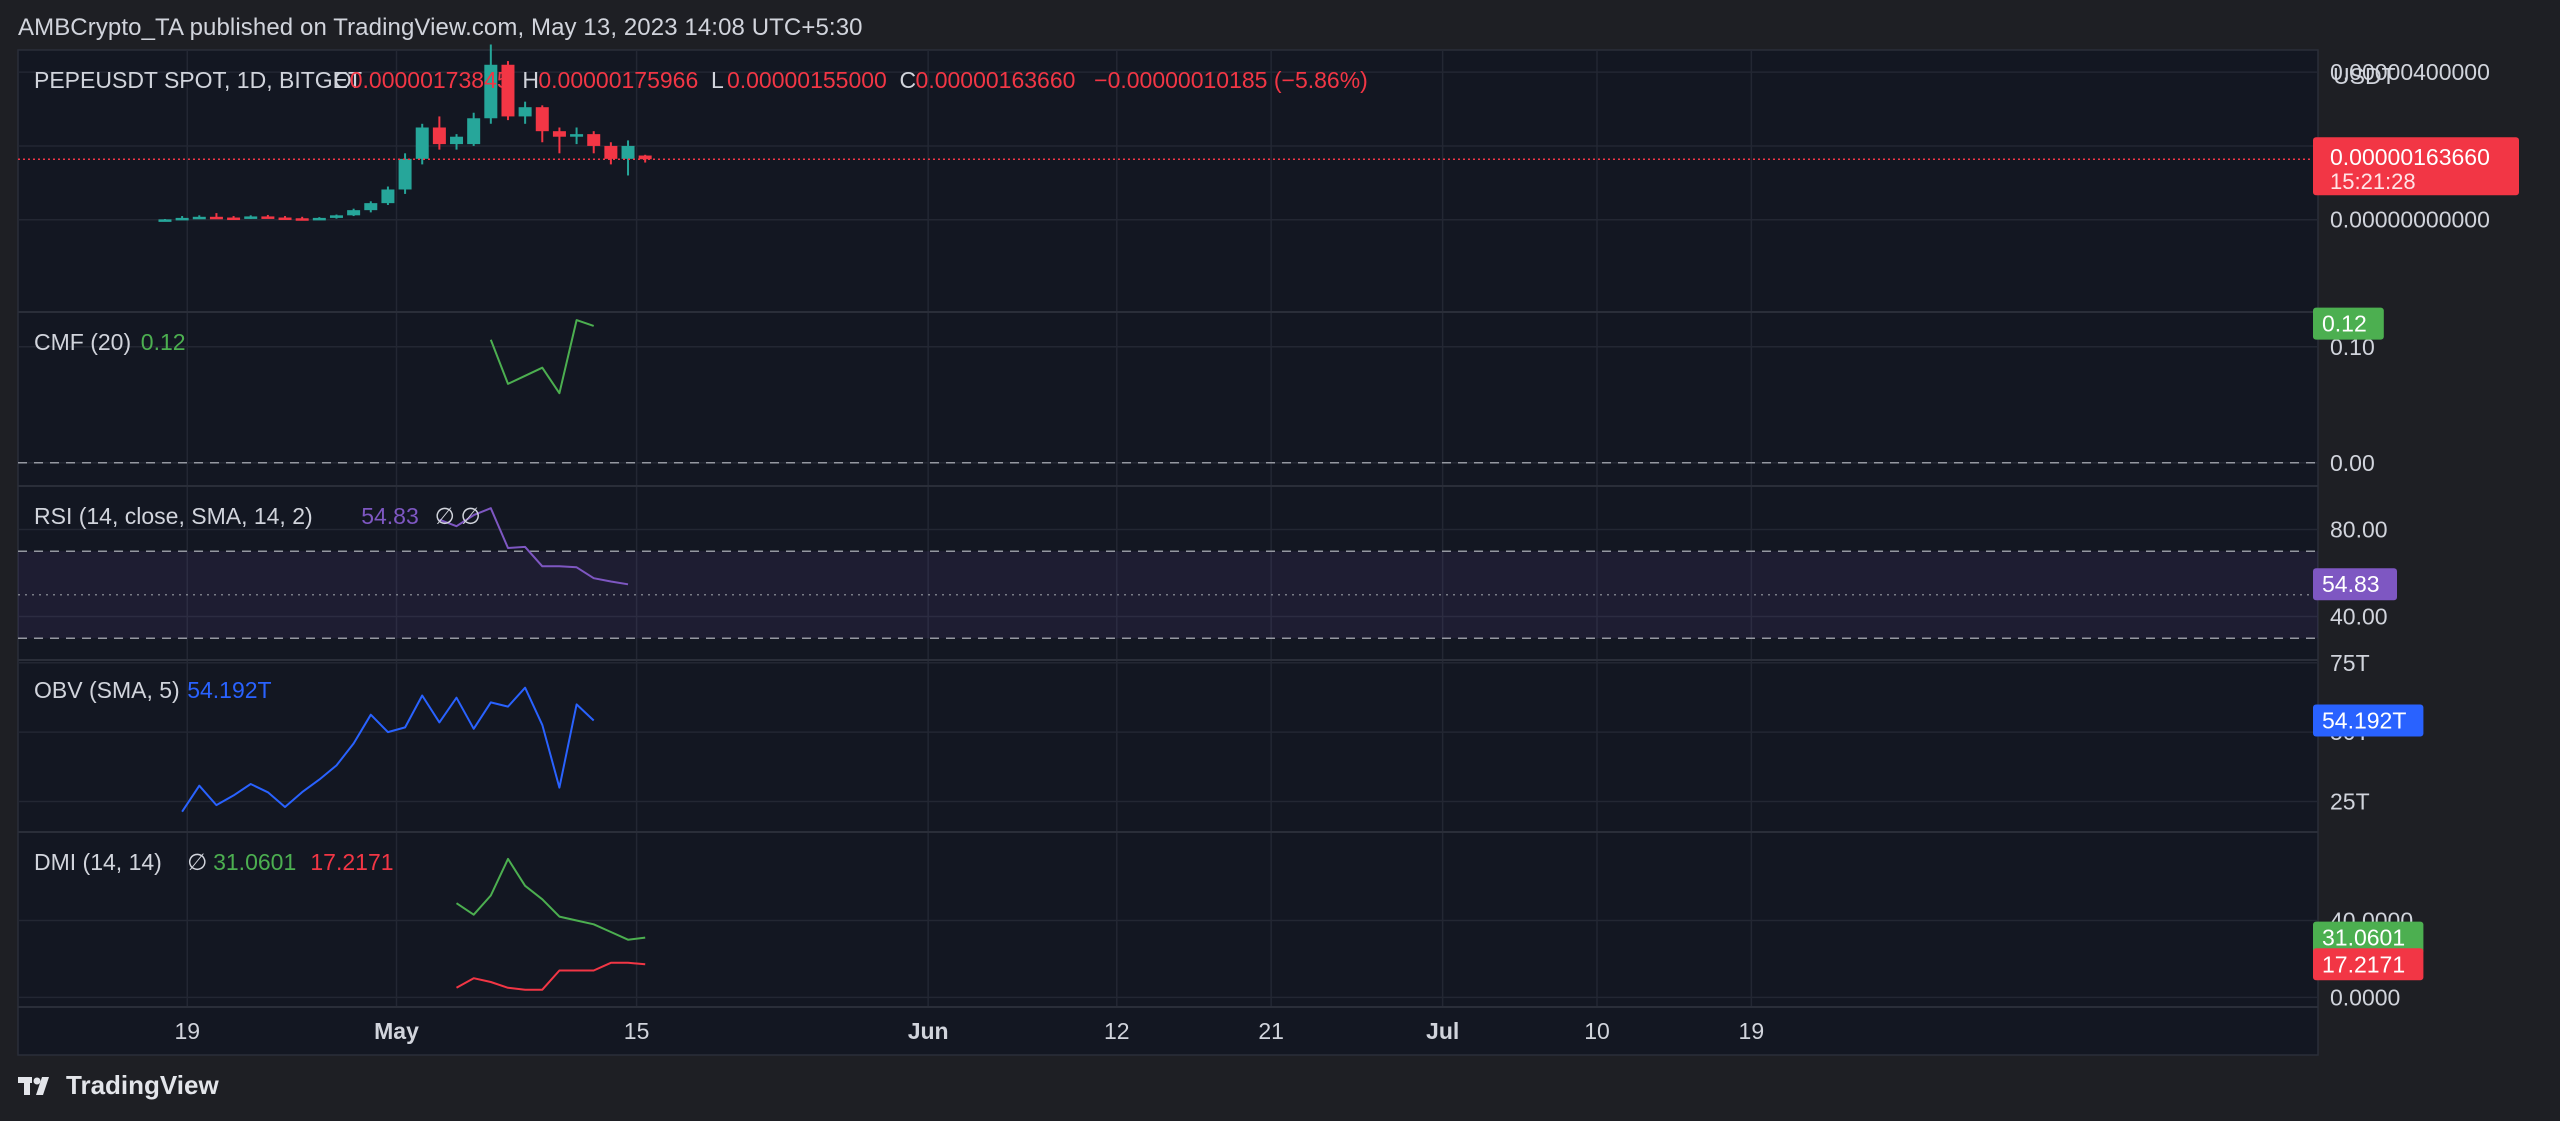 The width and height of the screenshot is (2560, 1121). I want to click on dmi-legend-title: DMI (14, 14), so click(98, 862).